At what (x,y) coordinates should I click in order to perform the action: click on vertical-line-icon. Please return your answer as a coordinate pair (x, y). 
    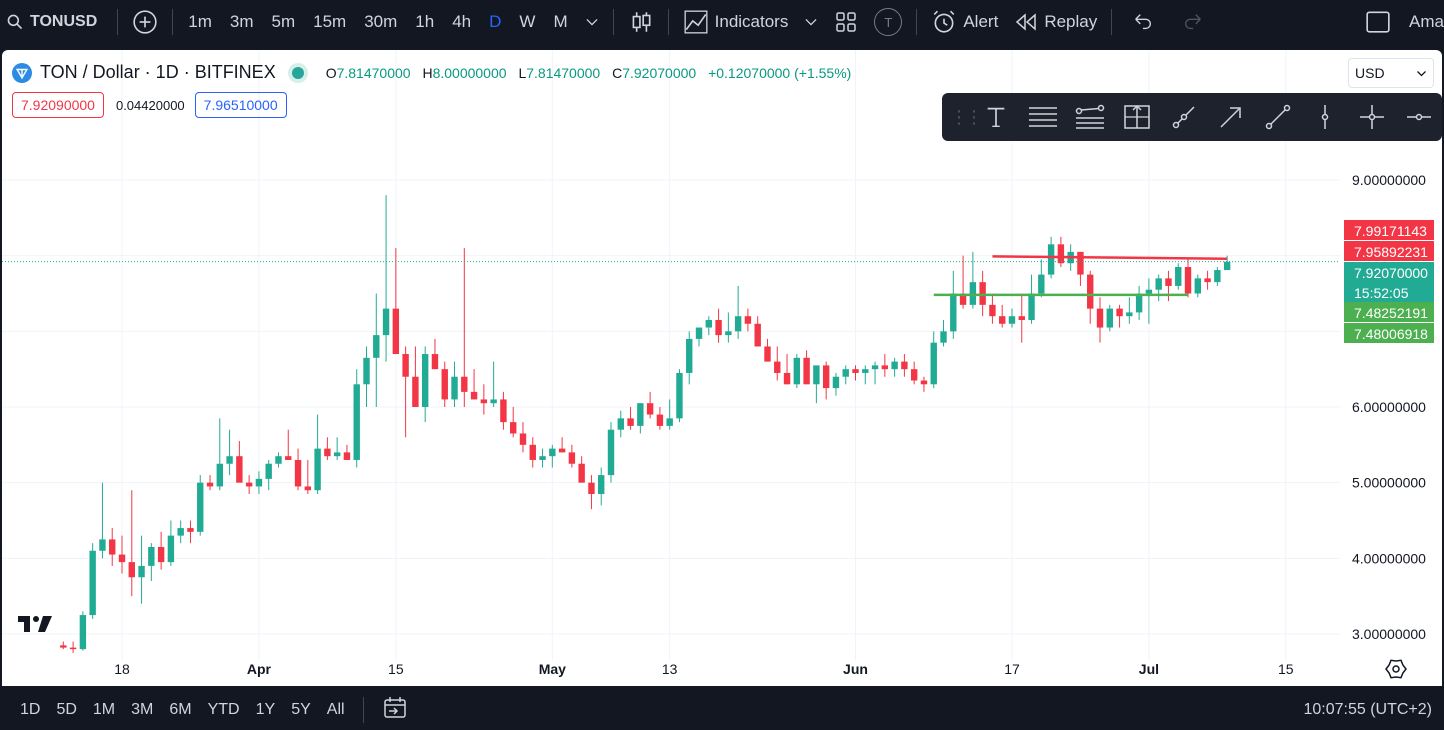
    Looking at the image, I should click on (1324, 117).